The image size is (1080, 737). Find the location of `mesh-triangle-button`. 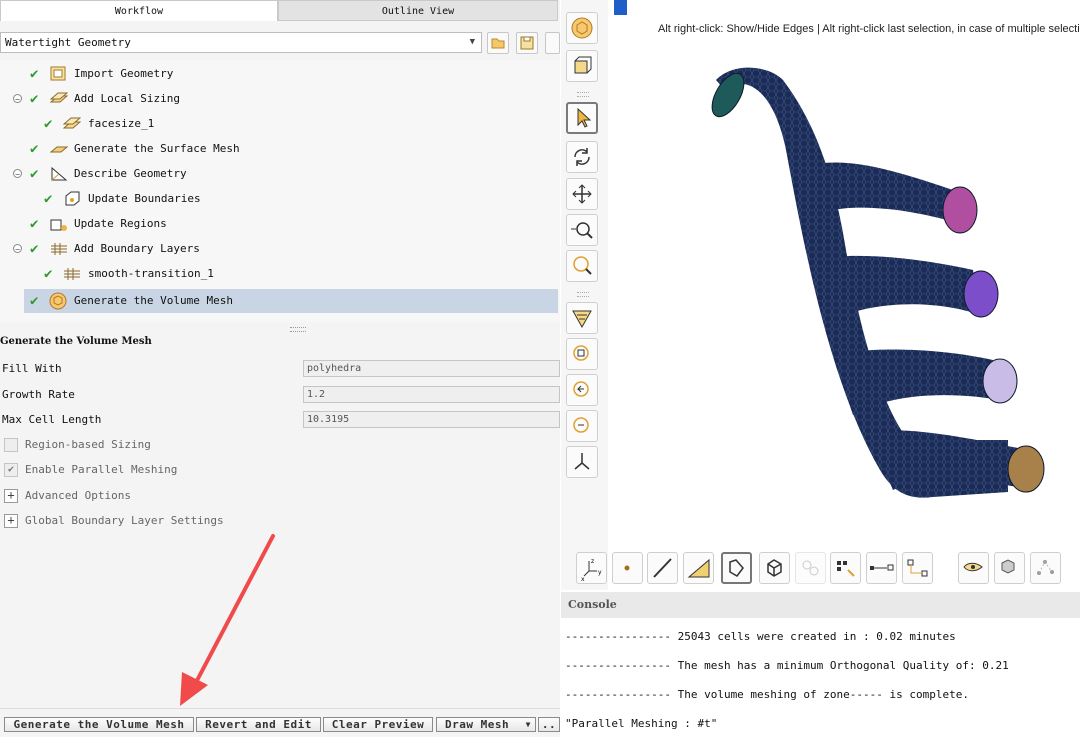

mesh-triangle-button is located at coordinates (582, 318).